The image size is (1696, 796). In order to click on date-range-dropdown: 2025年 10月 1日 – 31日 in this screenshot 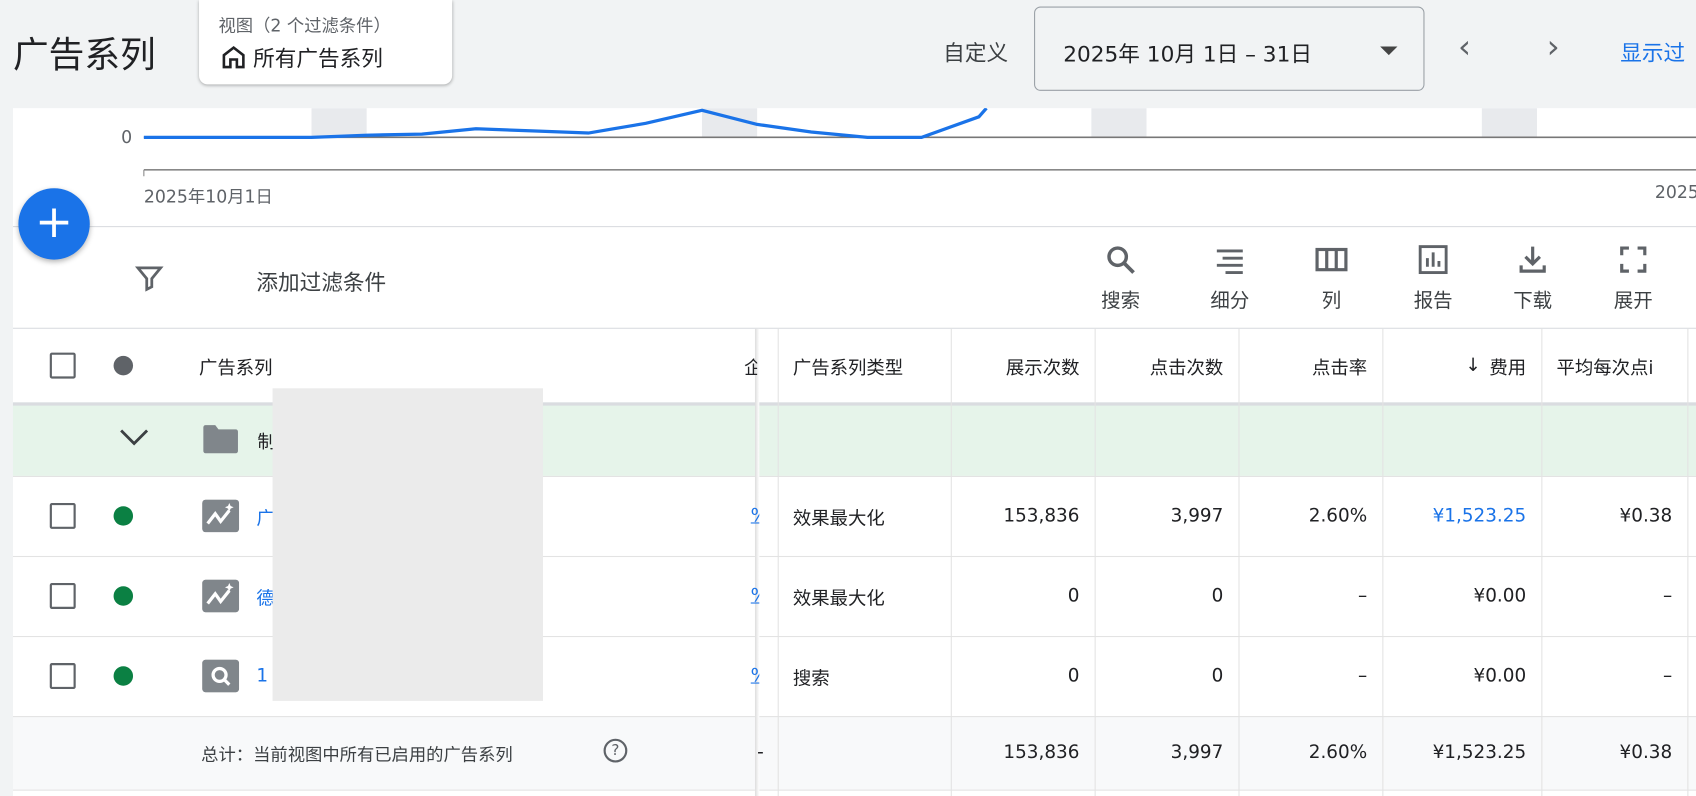, I will do `click(1229, 48)`.